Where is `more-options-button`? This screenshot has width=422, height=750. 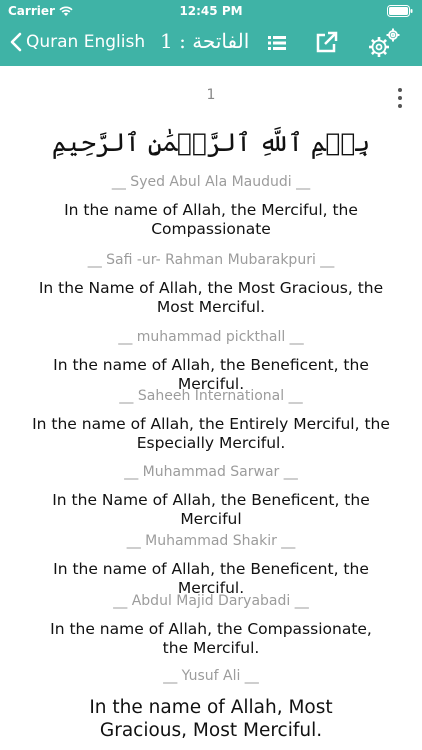
more-options-button is located at coordinates (400, 100).